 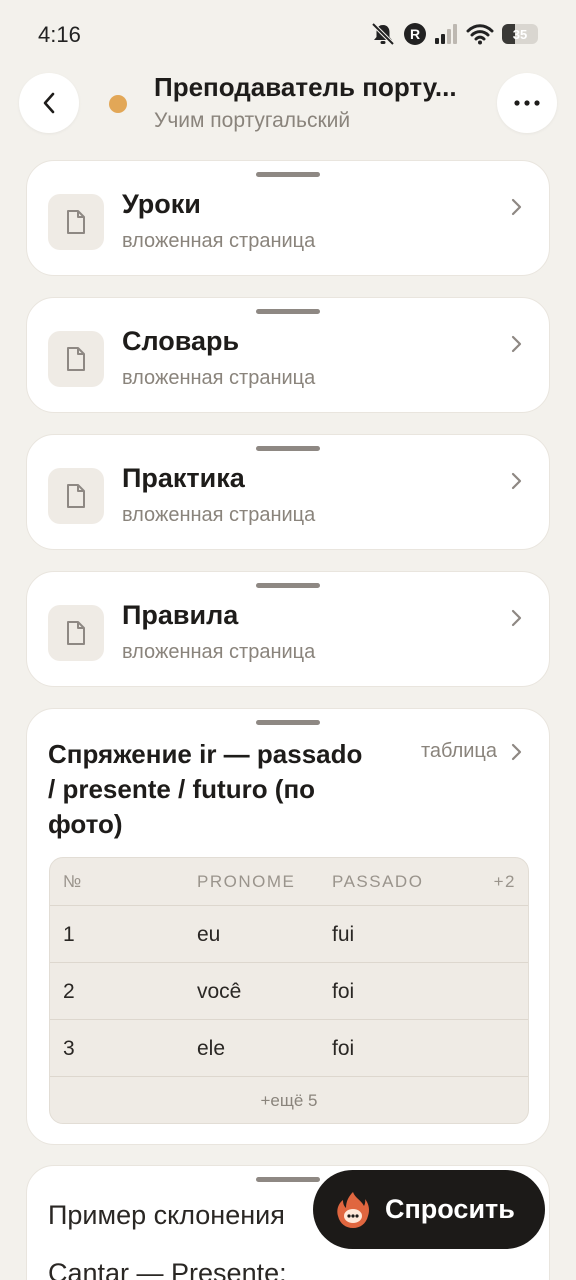 What do you see at coordinates (504, 881) in the screenshot?
I see `hidden-columns-count: +2` at bounding box center [504, 881].